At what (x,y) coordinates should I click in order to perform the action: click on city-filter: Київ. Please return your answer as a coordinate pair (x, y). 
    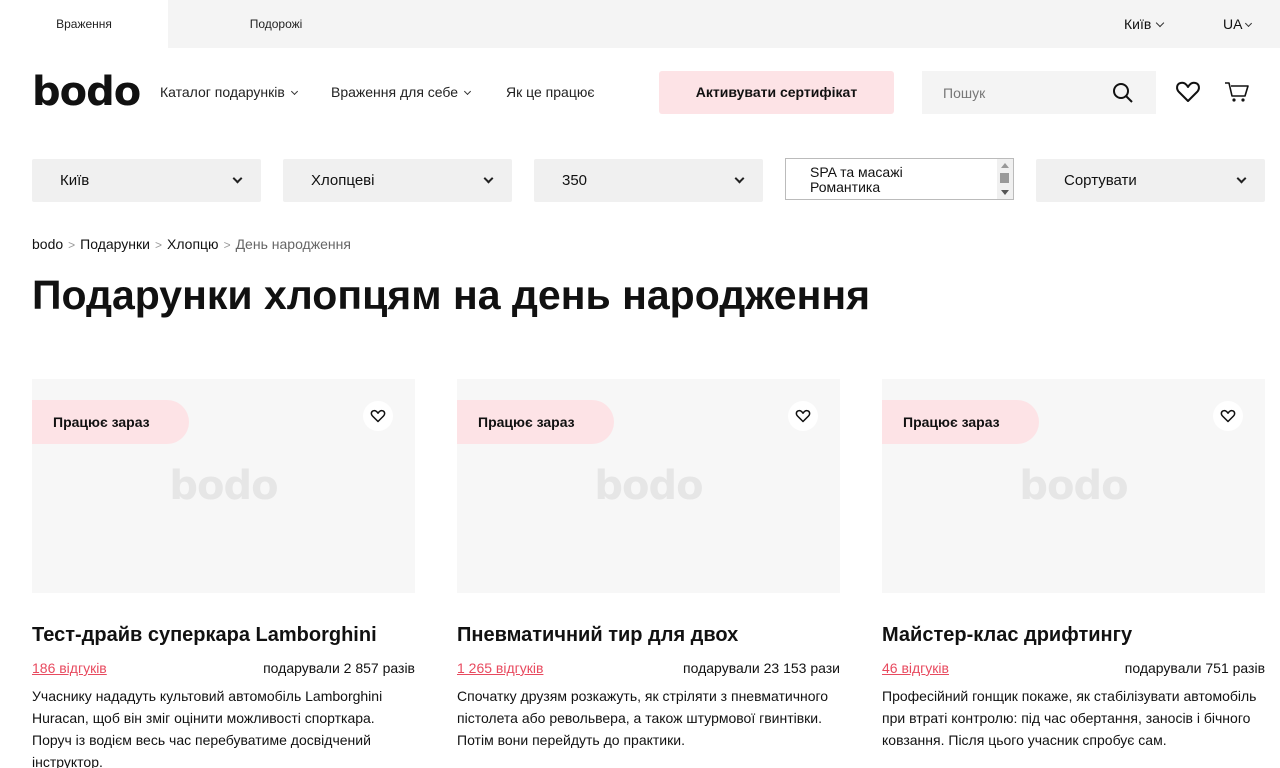
    Looking at the image, I should click on (146, 180).